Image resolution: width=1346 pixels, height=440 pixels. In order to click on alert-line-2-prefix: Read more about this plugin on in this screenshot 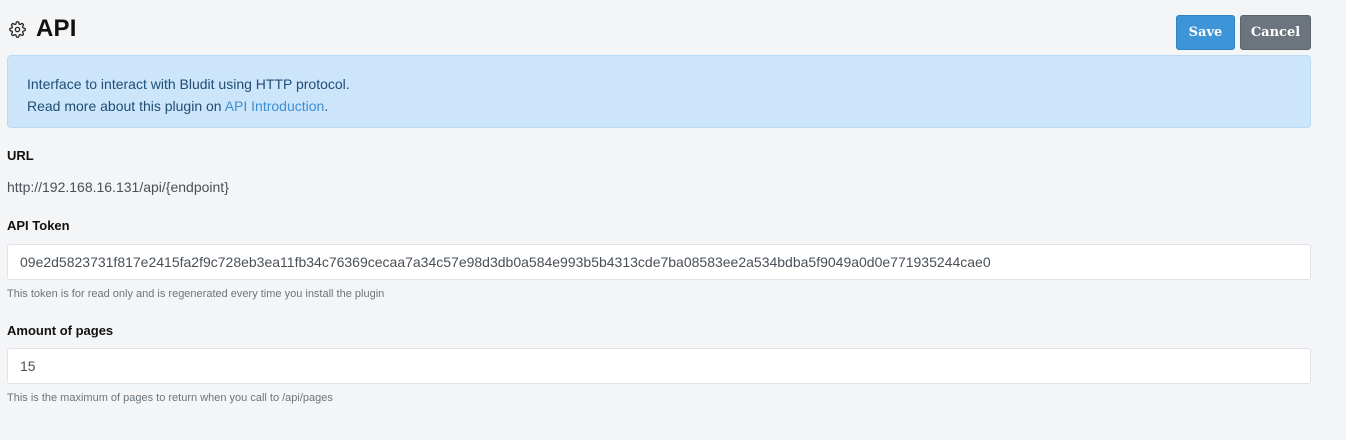, I will do `click(126, 106)`.